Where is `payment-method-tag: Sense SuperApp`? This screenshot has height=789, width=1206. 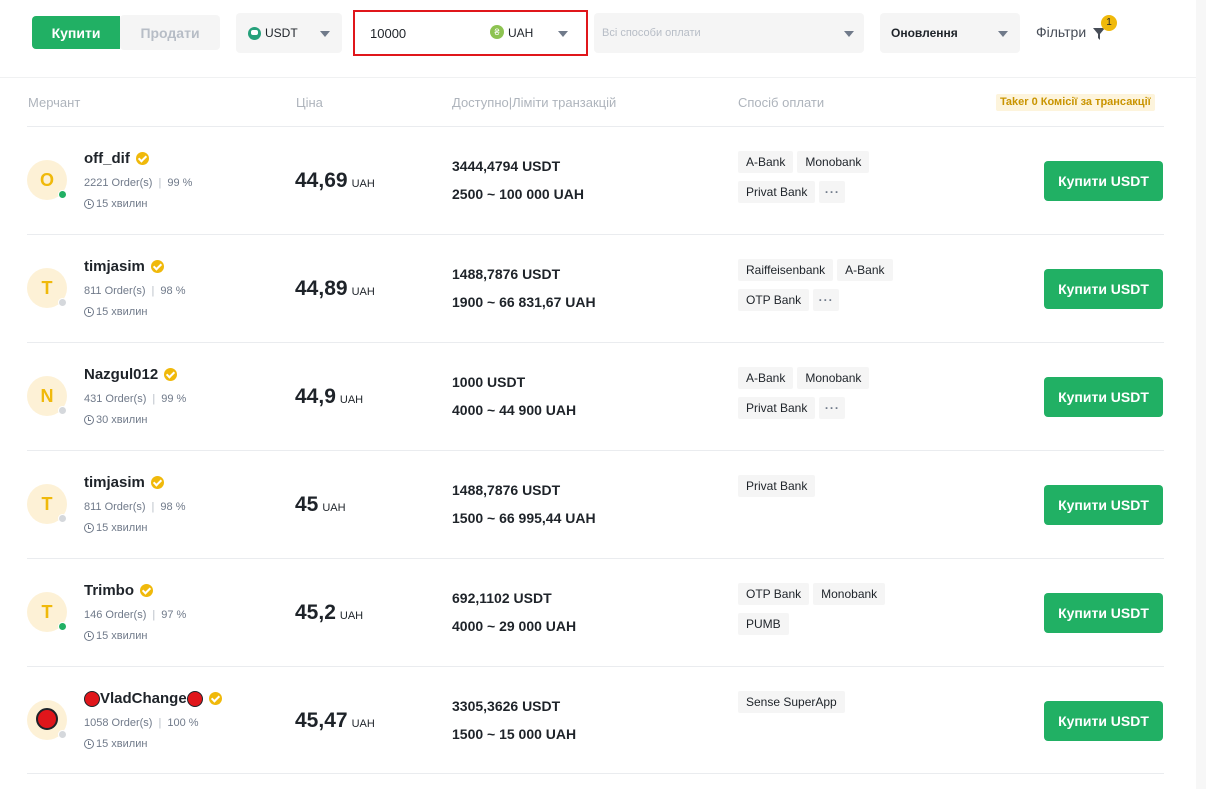
payment-method-tag: Sense SuperApp is located at coordinates (791, 702).